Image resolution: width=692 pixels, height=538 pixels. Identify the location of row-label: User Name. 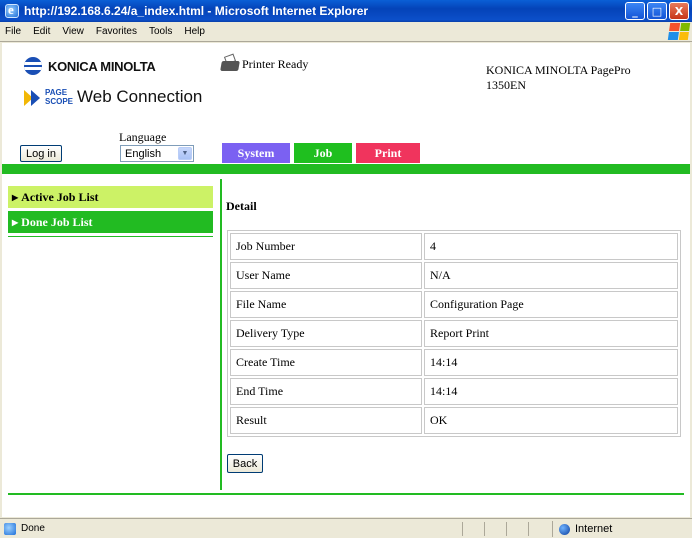
(326, 275).